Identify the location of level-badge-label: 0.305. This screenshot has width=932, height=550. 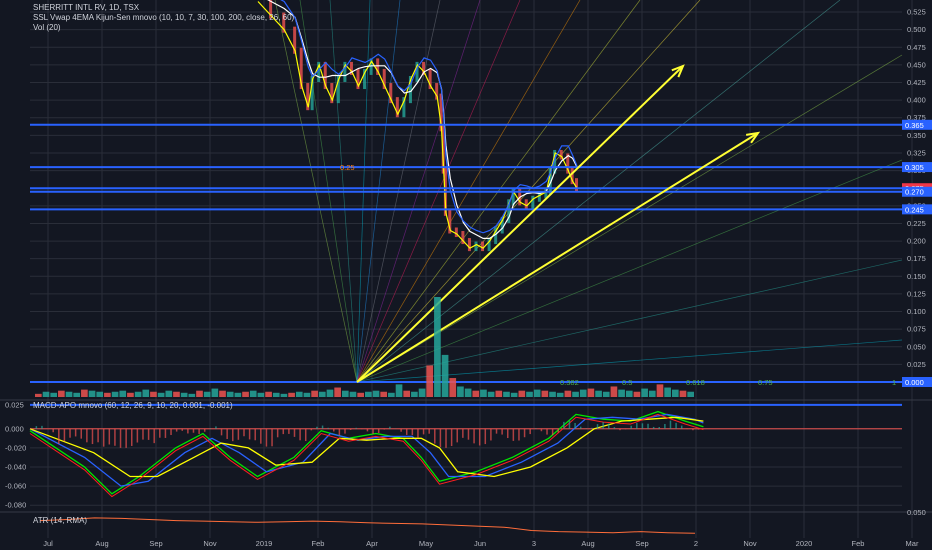
(914, 167).